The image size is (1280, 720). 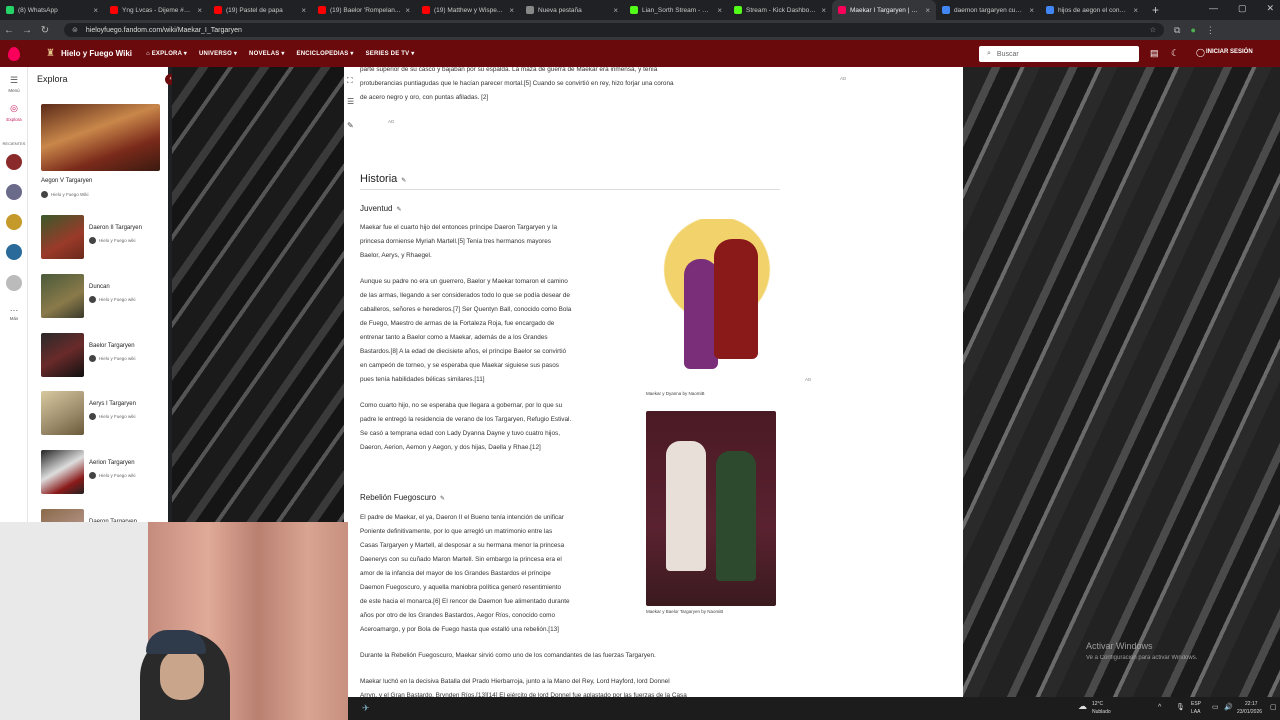 I want to click on browser-tab: (19) Matthew y Wispe... ×, so click(x=468, y=10).